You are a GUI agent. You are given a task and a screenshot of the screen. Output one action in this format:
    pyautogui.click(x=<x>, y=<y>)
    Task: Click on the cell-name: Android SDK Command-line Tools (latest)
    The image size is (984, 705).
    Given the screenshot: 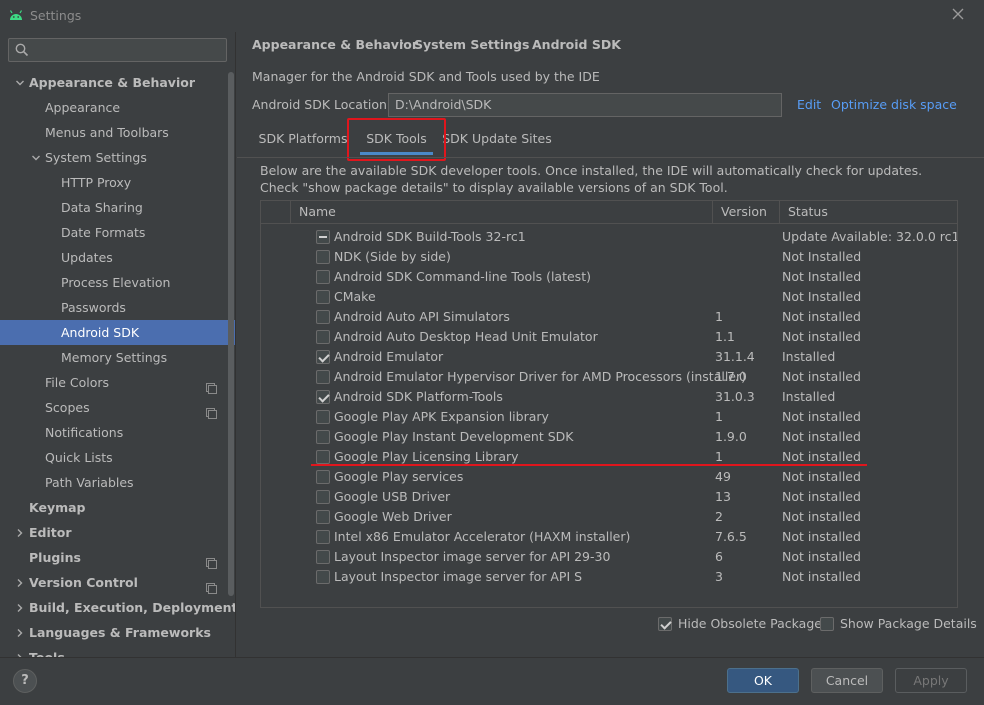 What is the action you would take?
    pyautogui.click(x=462, y=276)
    